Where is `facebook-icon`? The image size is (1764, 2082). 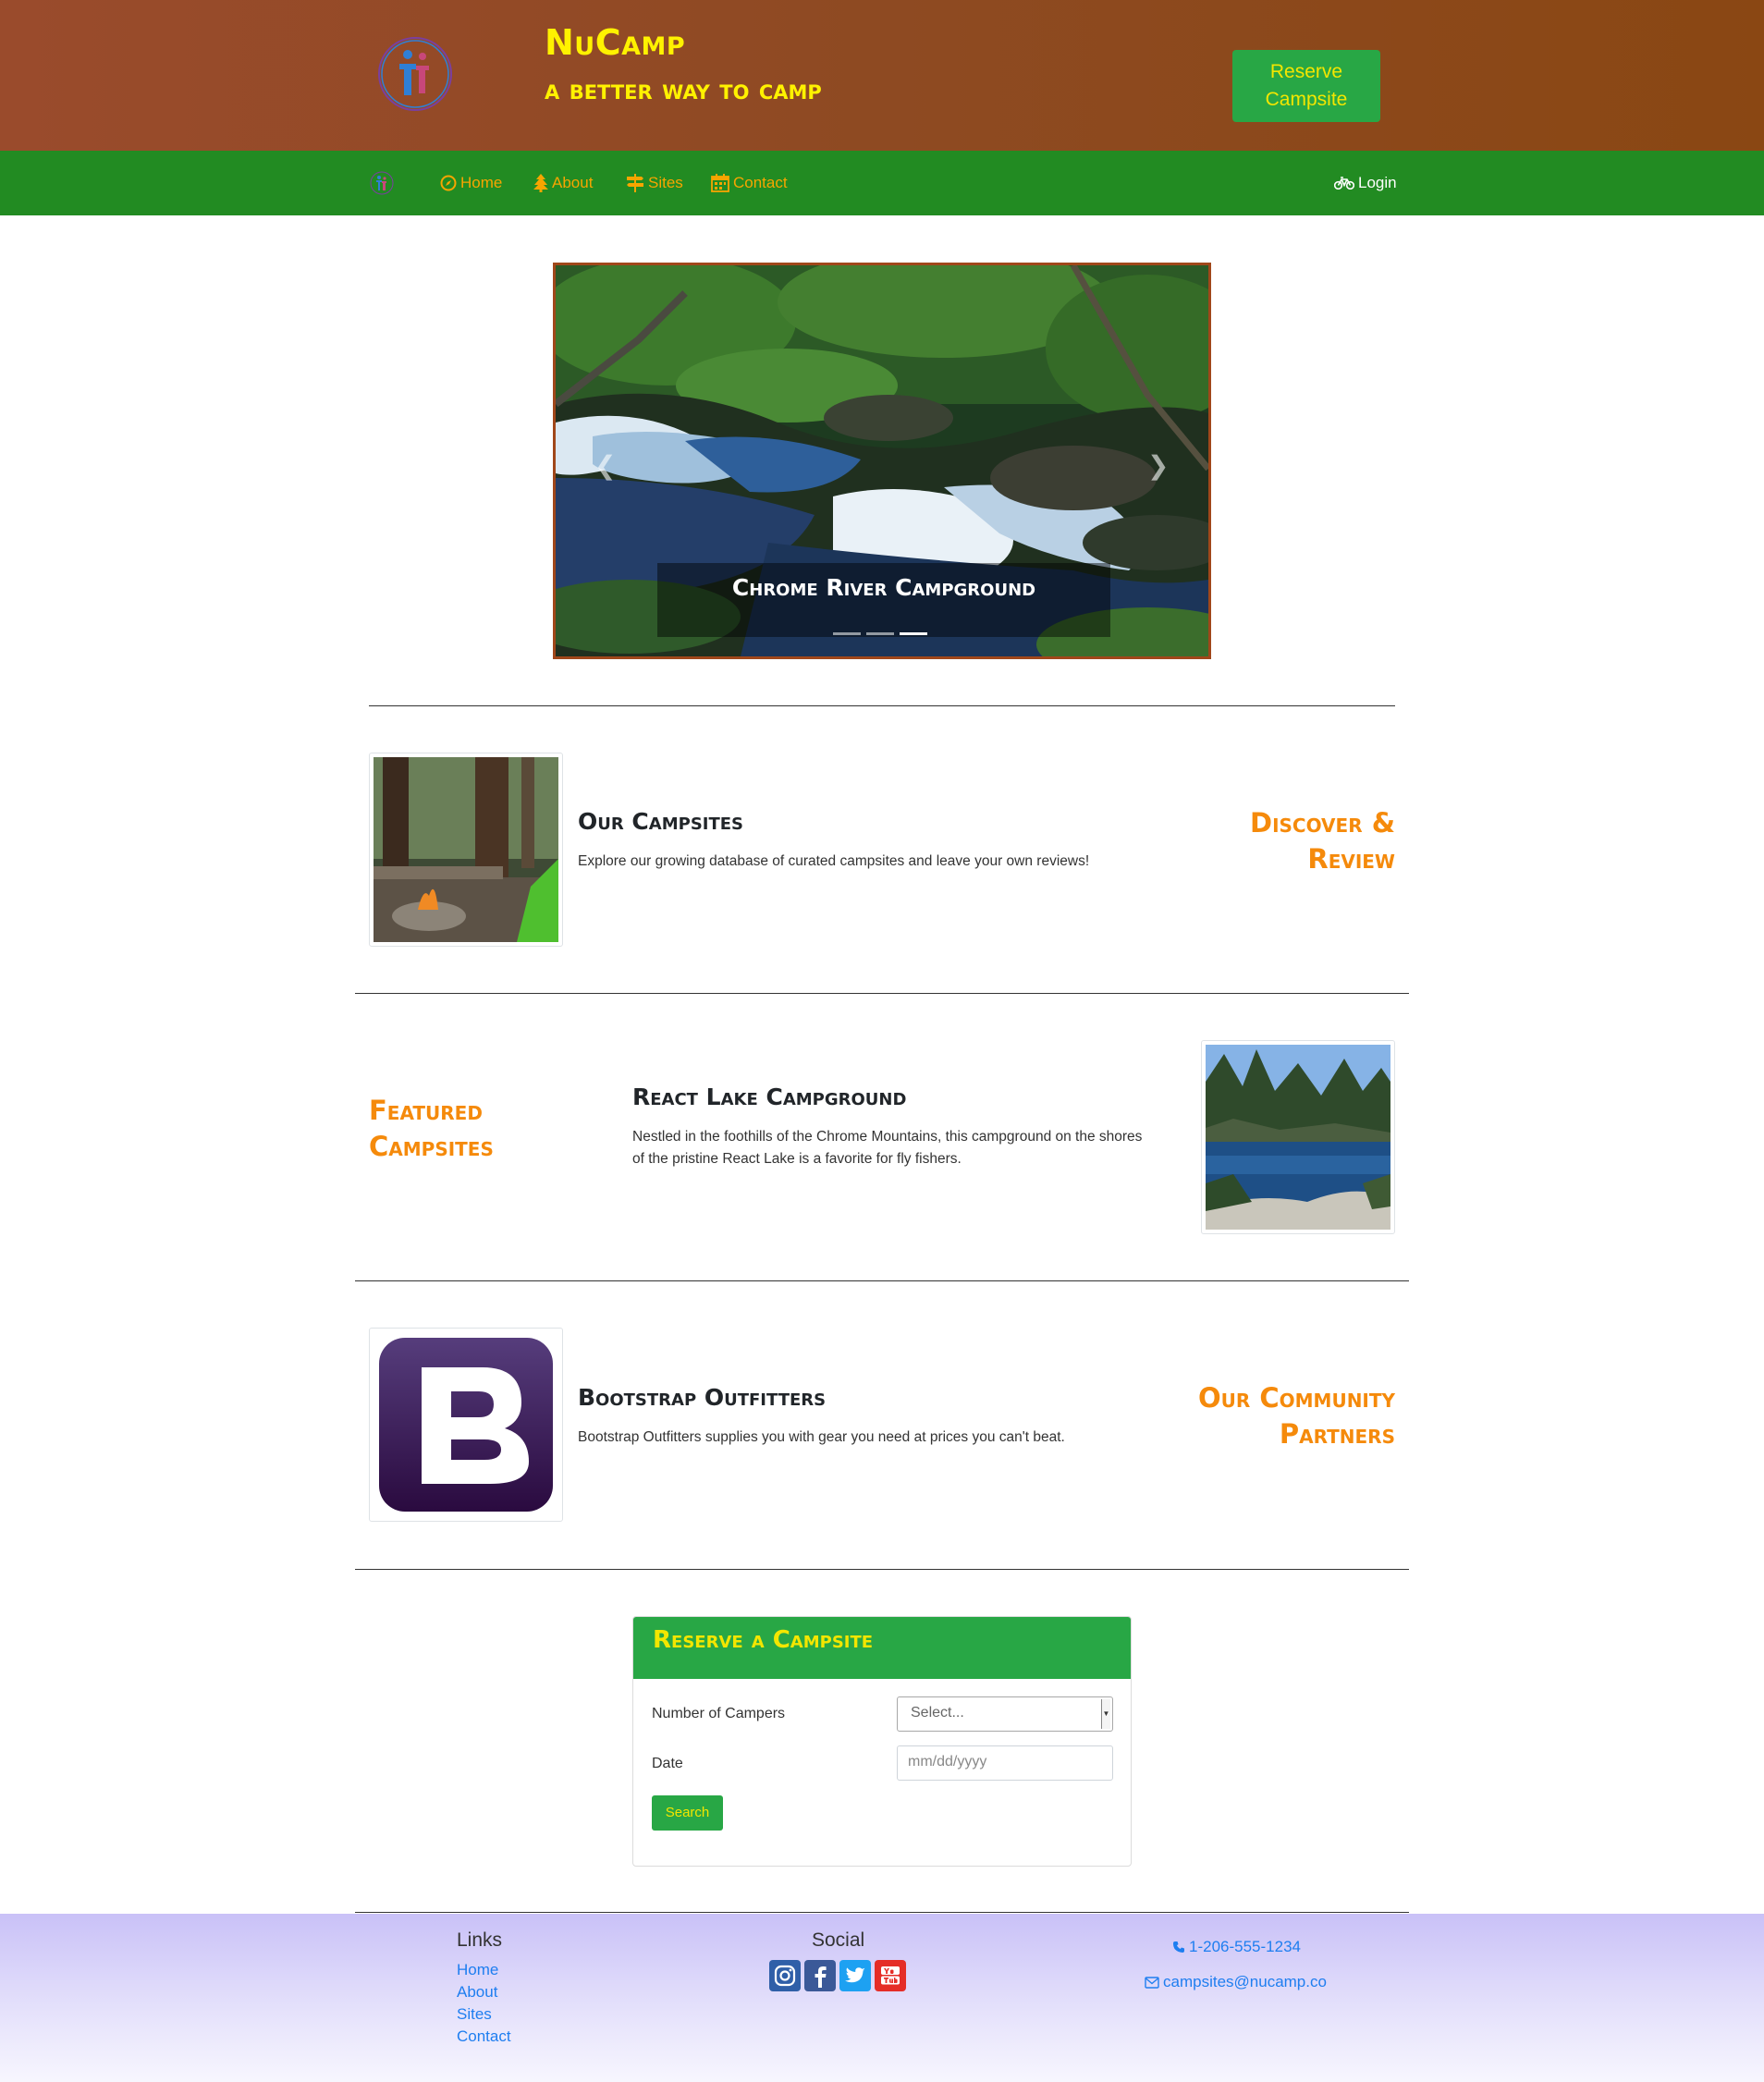
facebook-icon is located at coordinates (820, 1975).